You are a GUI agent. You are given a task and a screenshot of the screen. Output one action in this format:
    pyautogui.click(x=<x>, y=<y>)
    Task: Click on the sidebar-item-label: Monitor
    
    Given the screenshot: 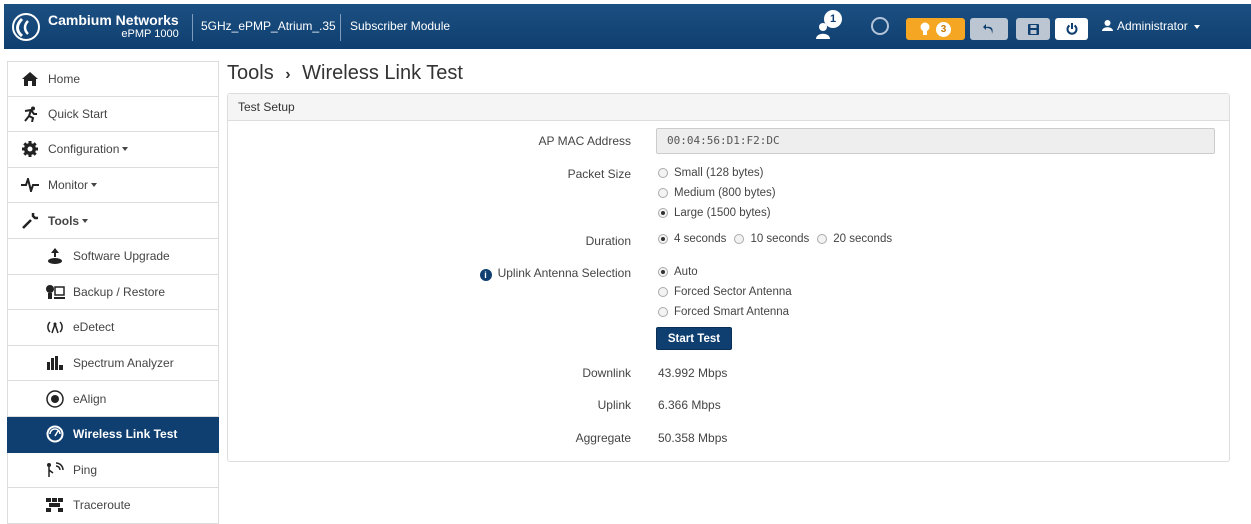 What is the action you would take?
    pyautogui.click(x=68, y=185)
    